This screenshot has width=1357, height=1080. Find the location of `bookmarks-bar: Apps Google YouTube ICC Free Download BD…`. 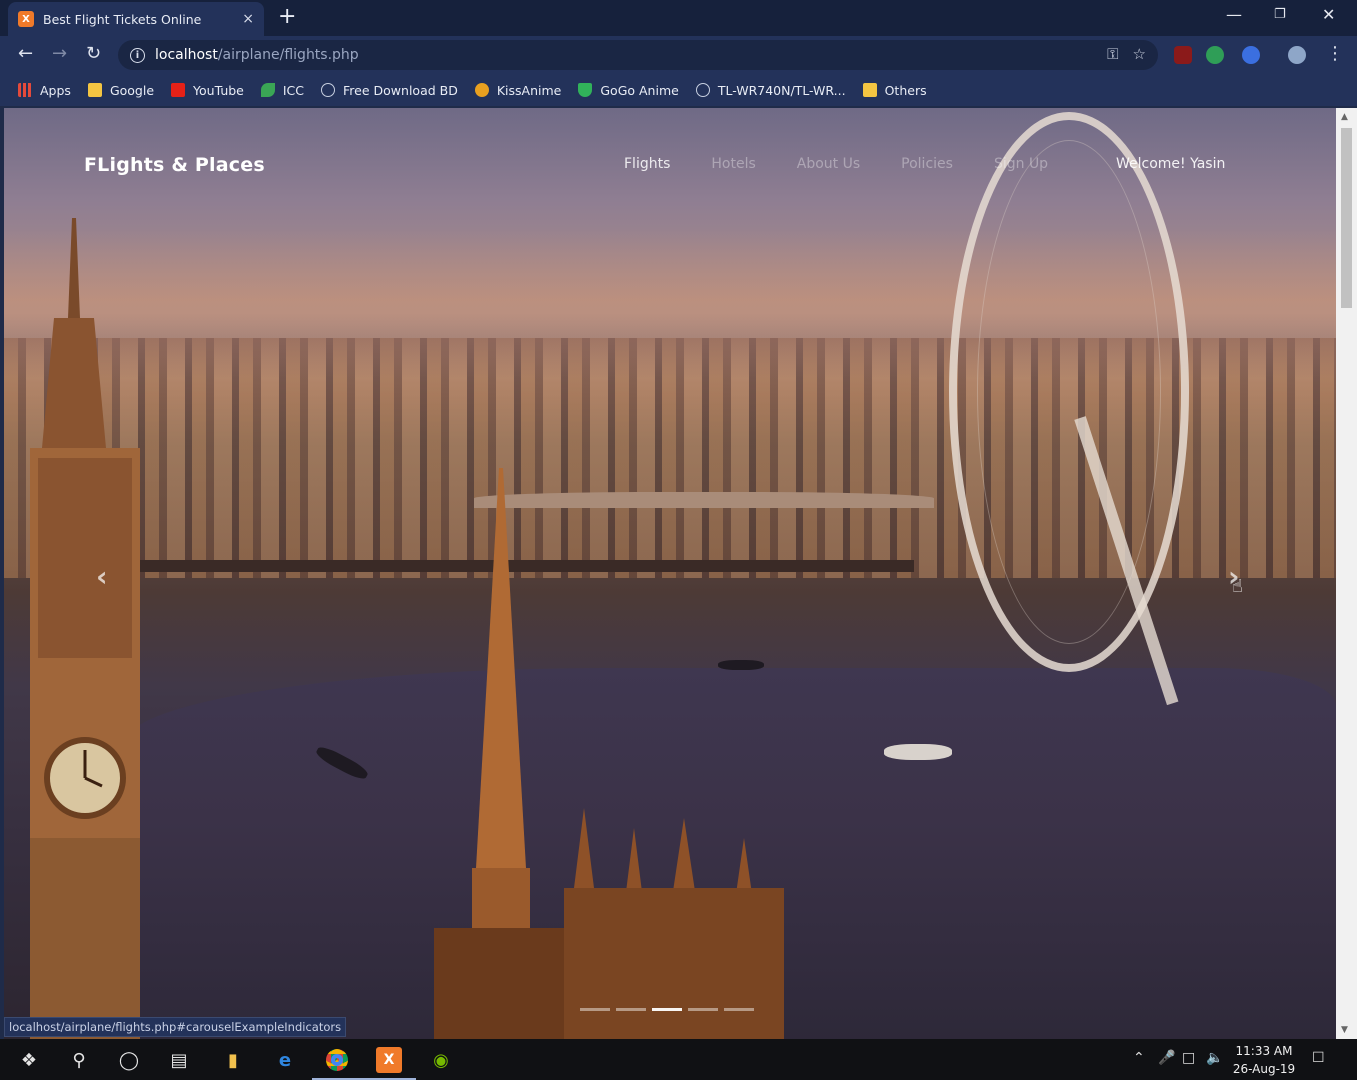

bookmarks-bar: Apps Google YouTube ICC Free Download BD… is located at coordinates (678, 90).